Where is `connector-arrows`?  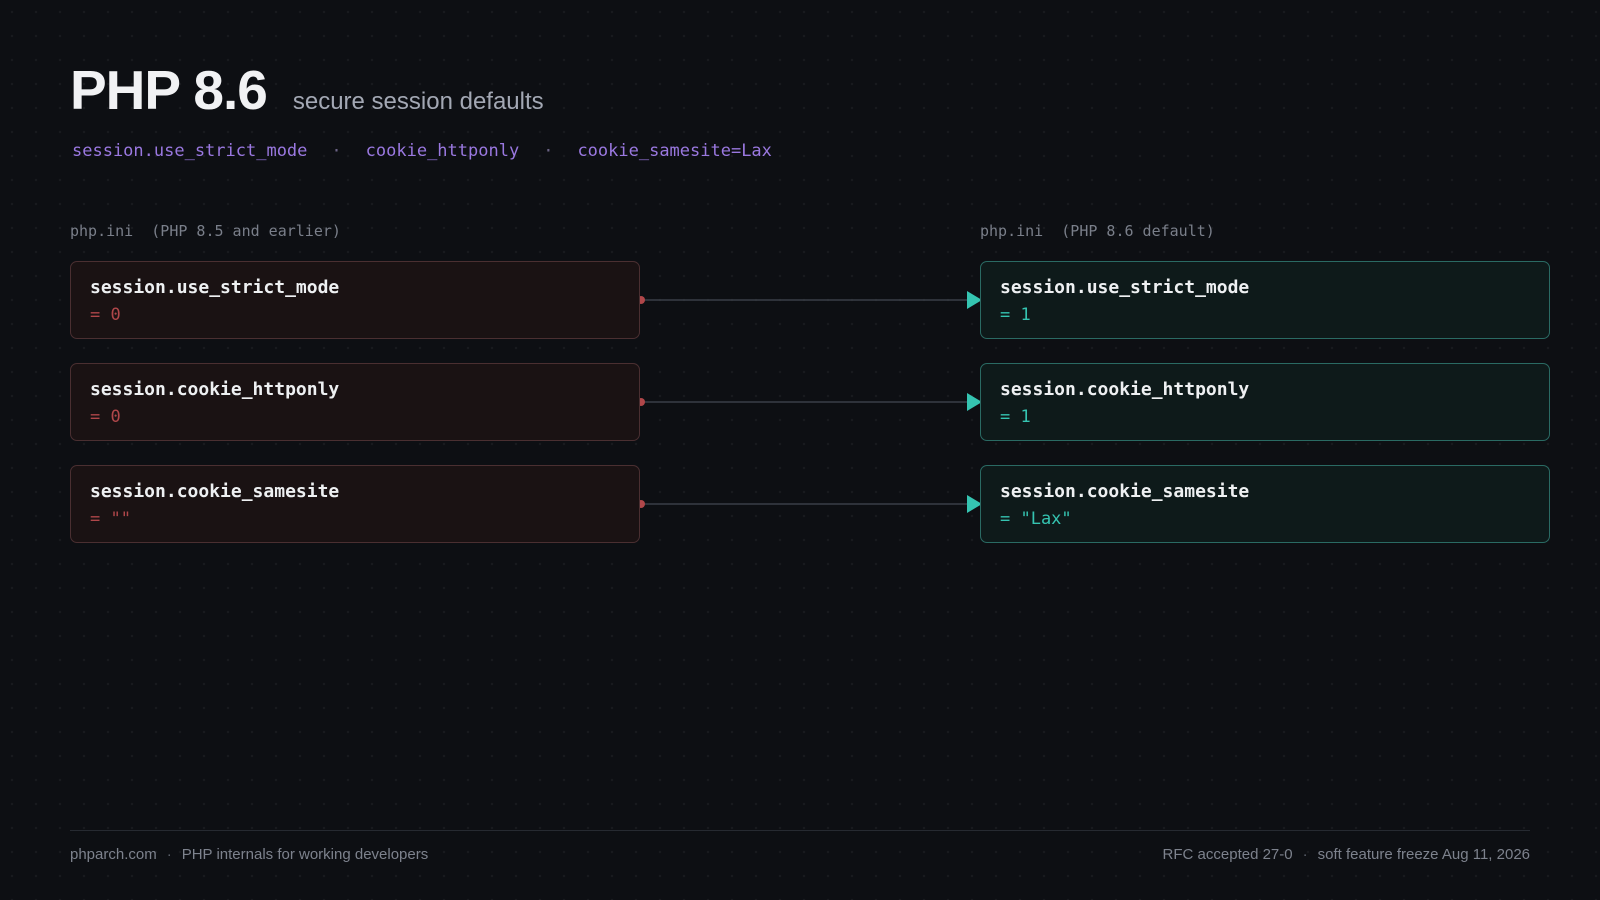
connector-arrows is located at coordinates (809, 402).